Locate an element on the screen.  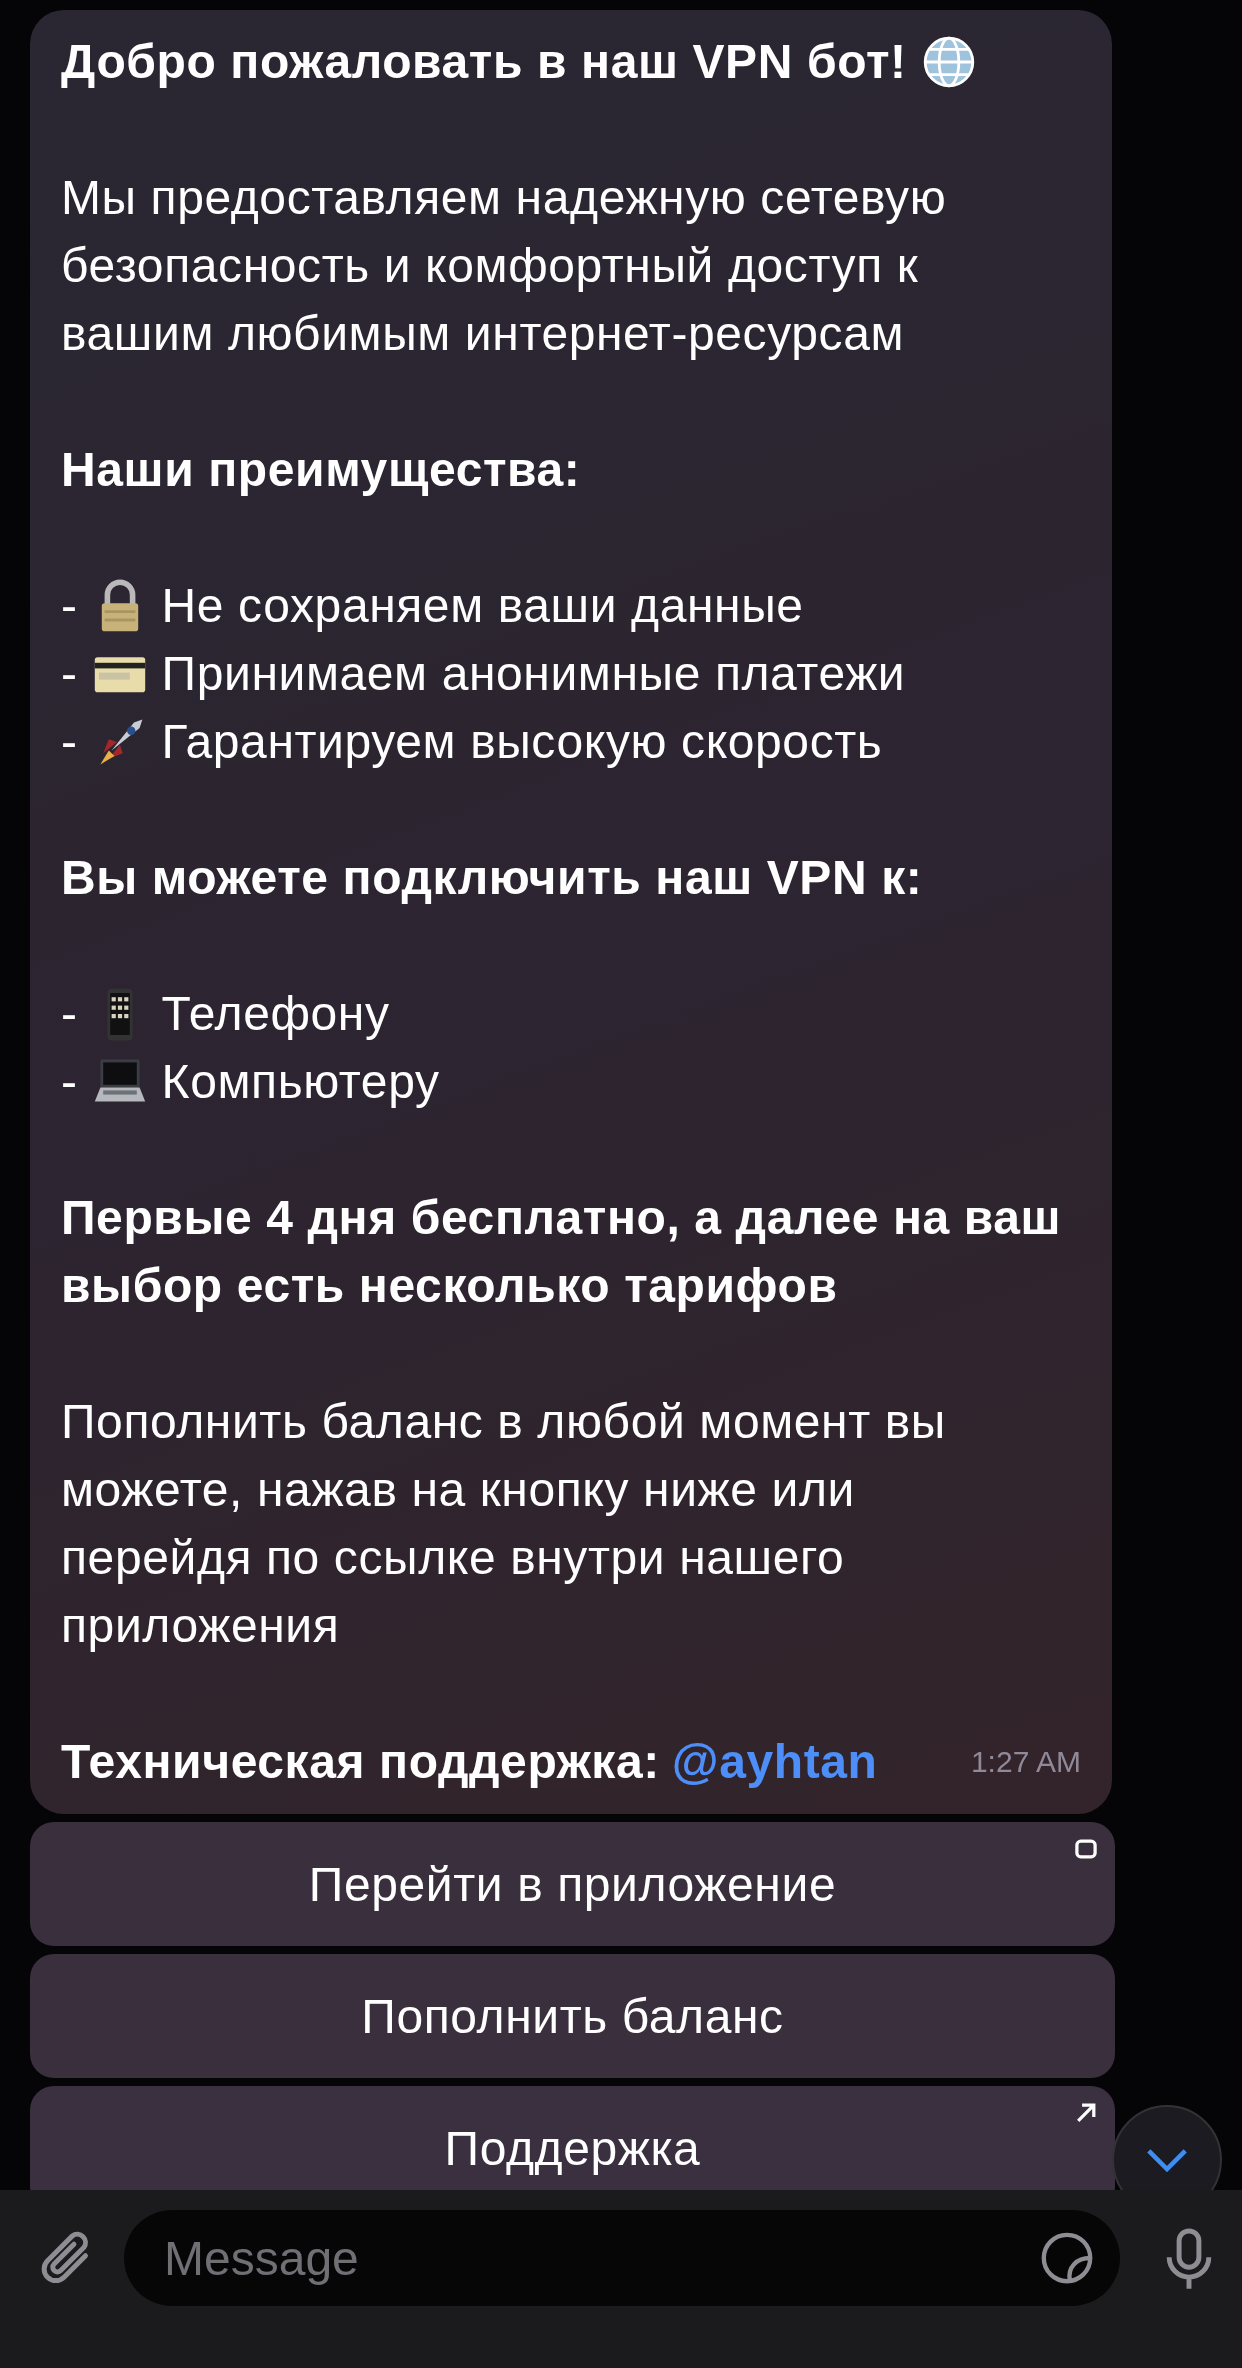
message-field: Message is located at coordinates (622, 2258).